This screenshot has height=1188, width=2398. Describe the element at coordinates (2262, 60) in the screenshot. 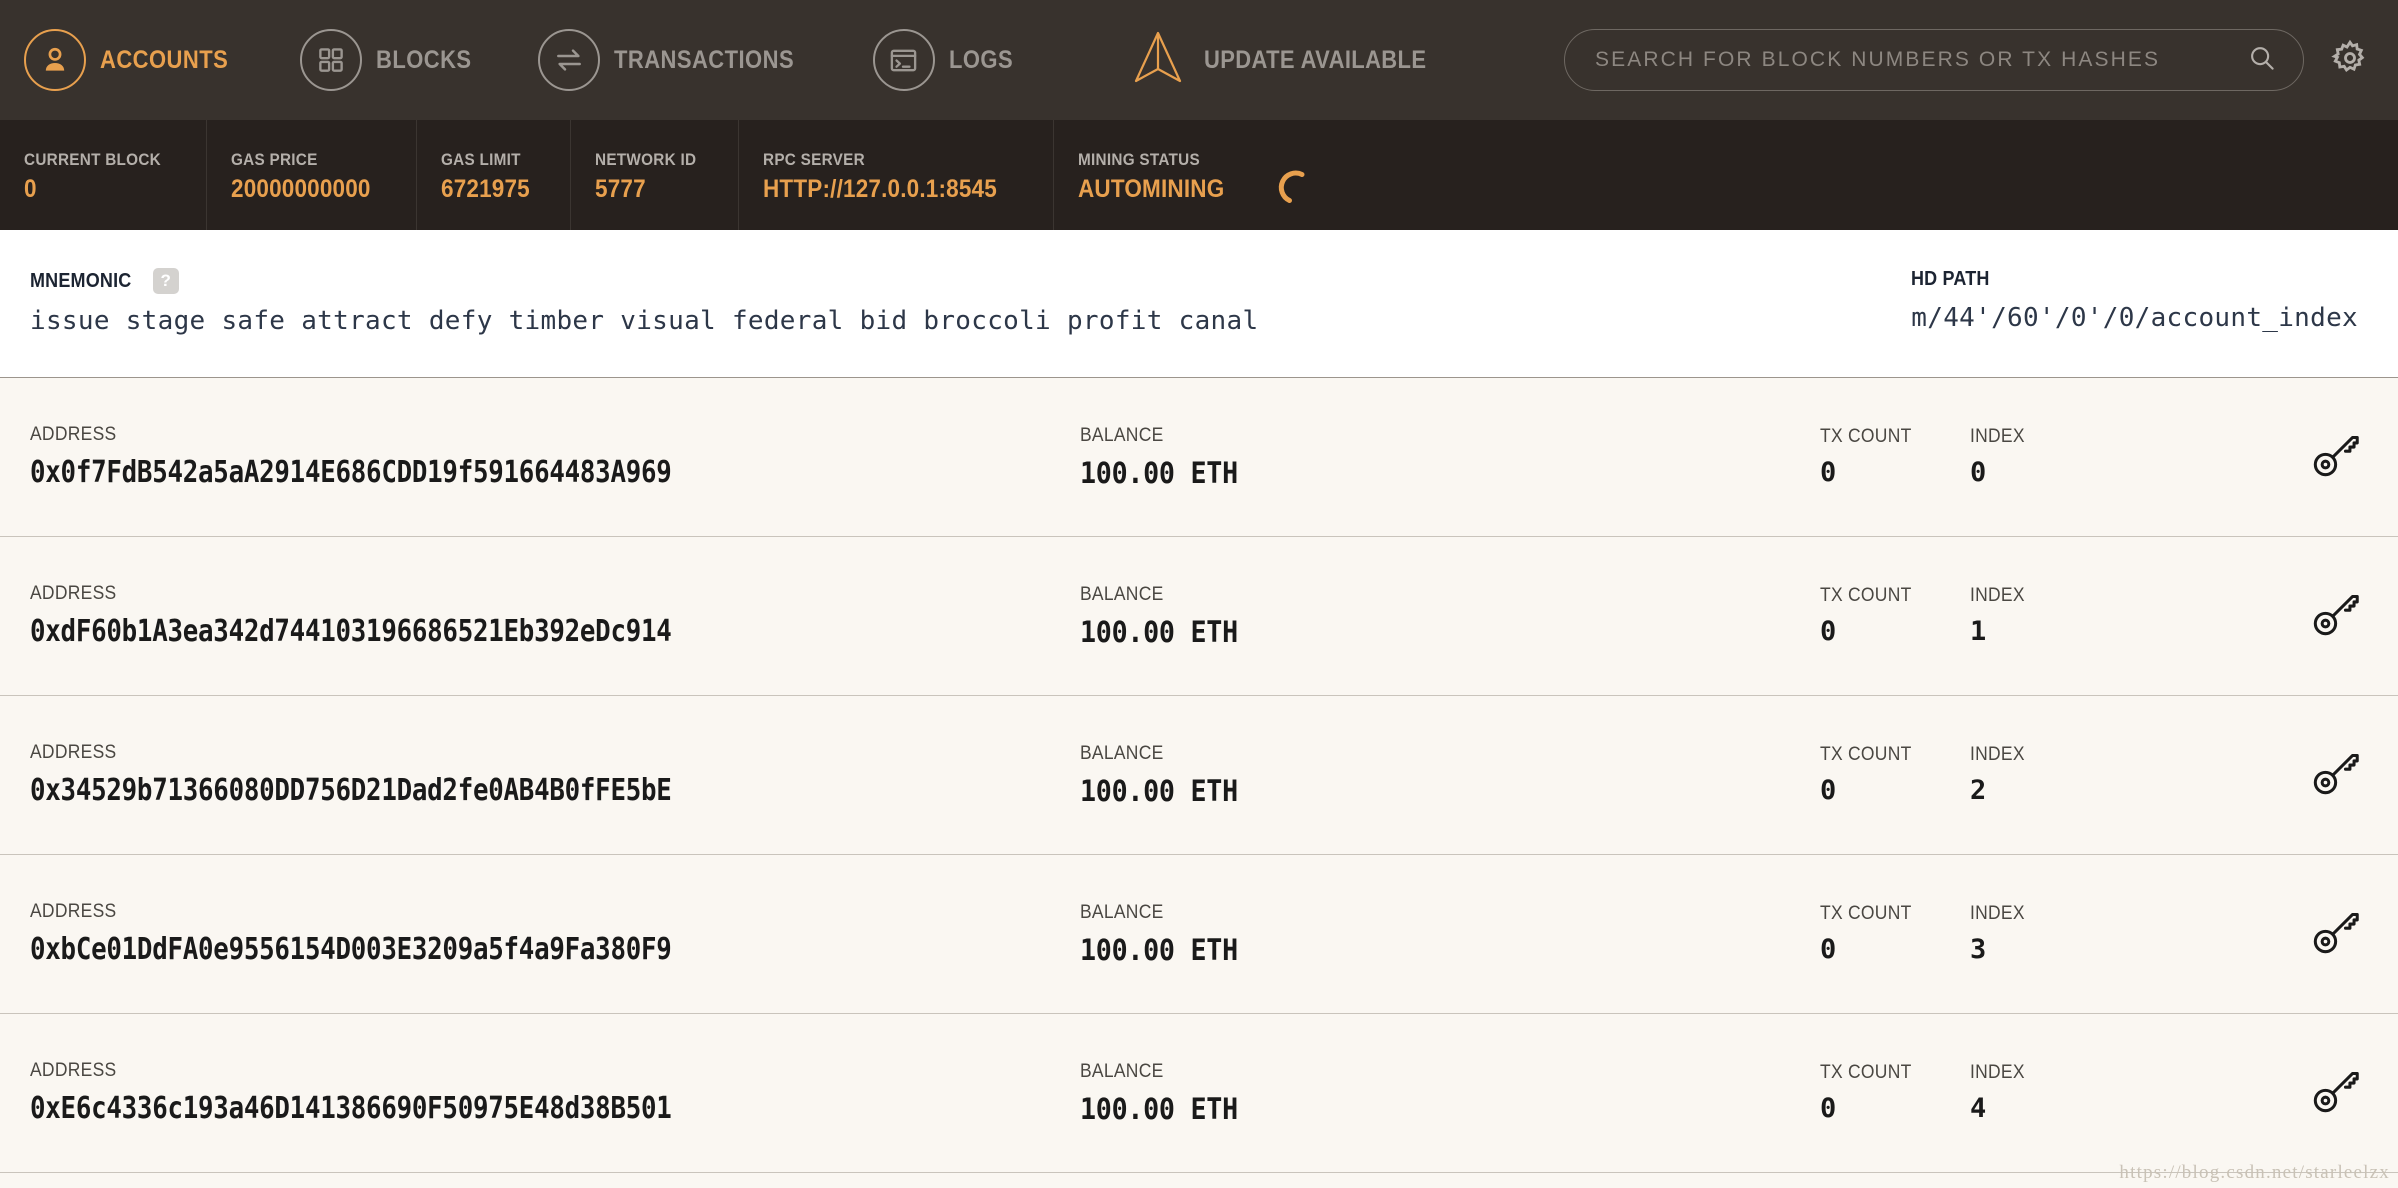

I see `search-icon` at that location.